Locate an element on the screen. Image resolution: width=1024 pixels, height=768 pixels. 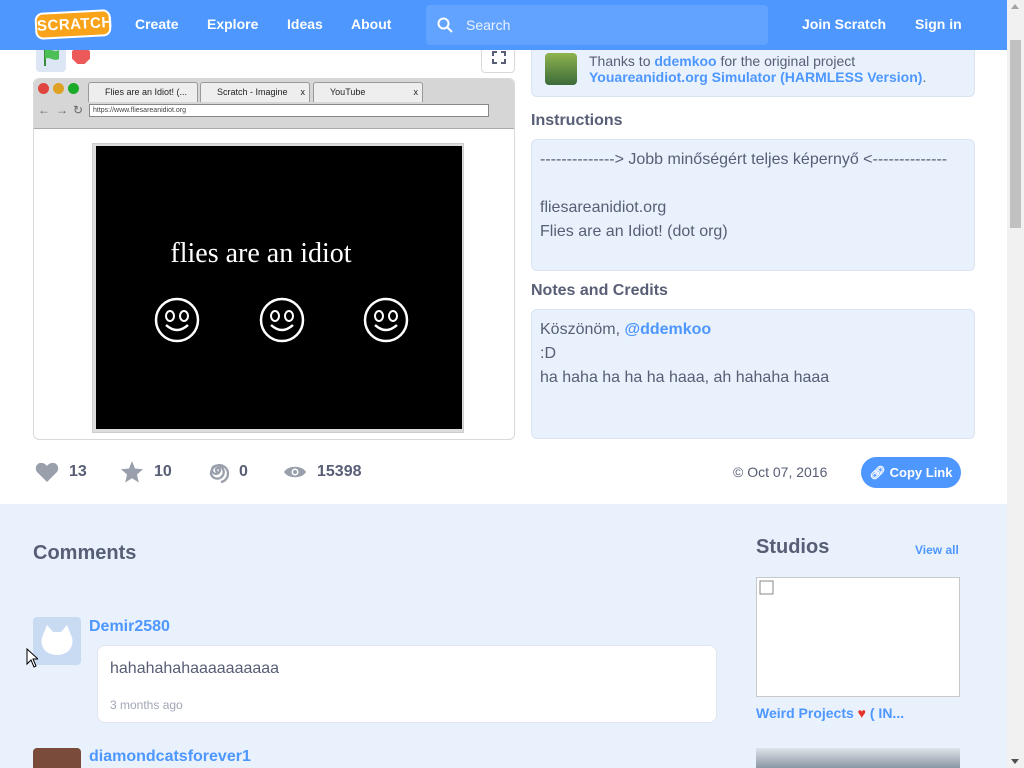
original-project-thumbnail is located at coordinates (561, 69).